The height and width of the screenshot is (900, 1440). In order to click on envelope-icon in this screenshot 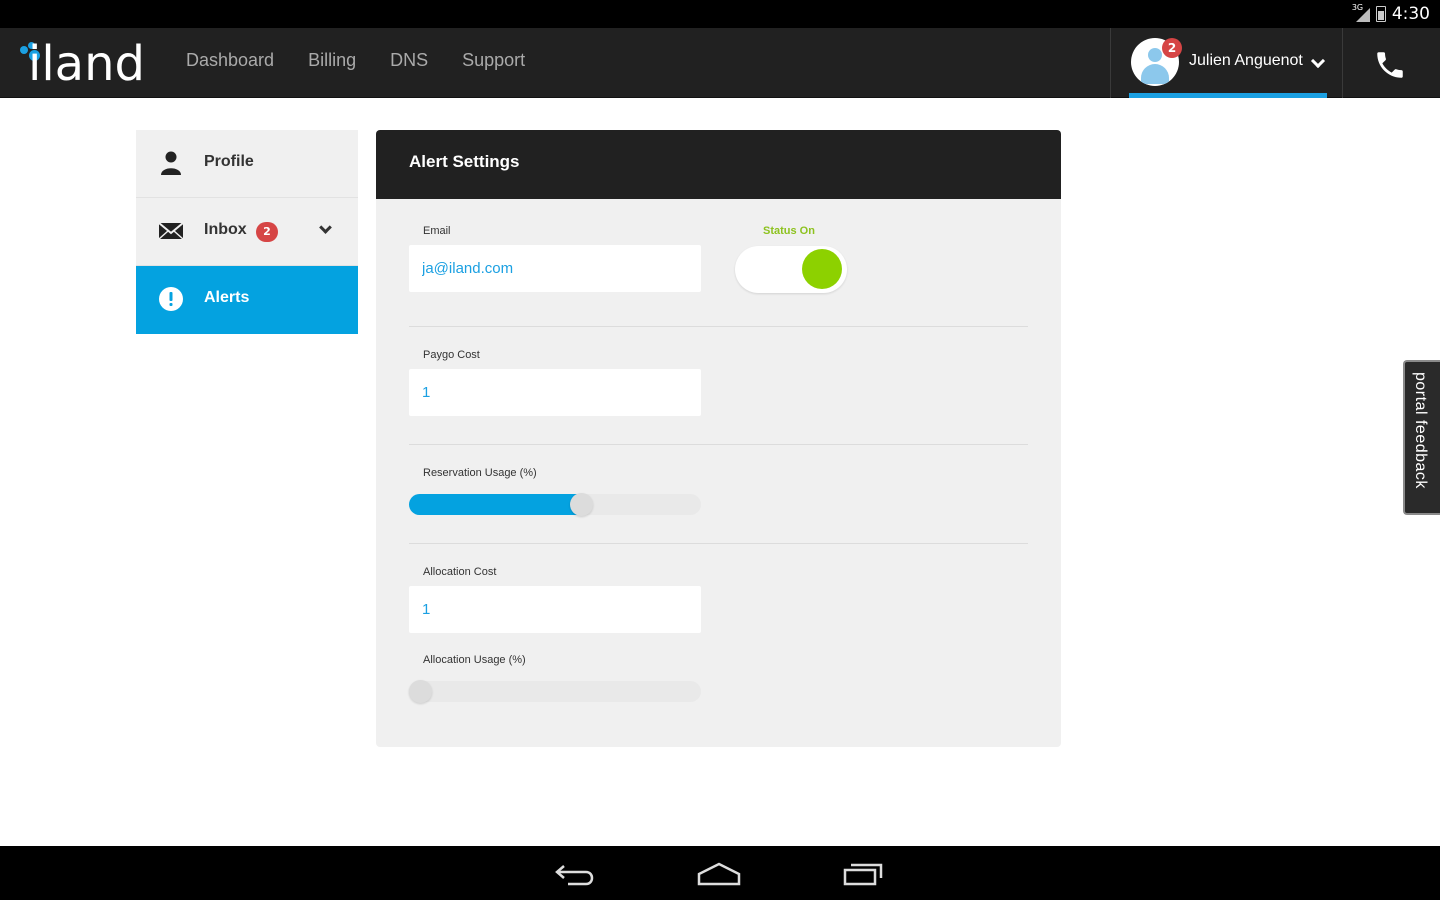, I will do `click(171, 231)`.